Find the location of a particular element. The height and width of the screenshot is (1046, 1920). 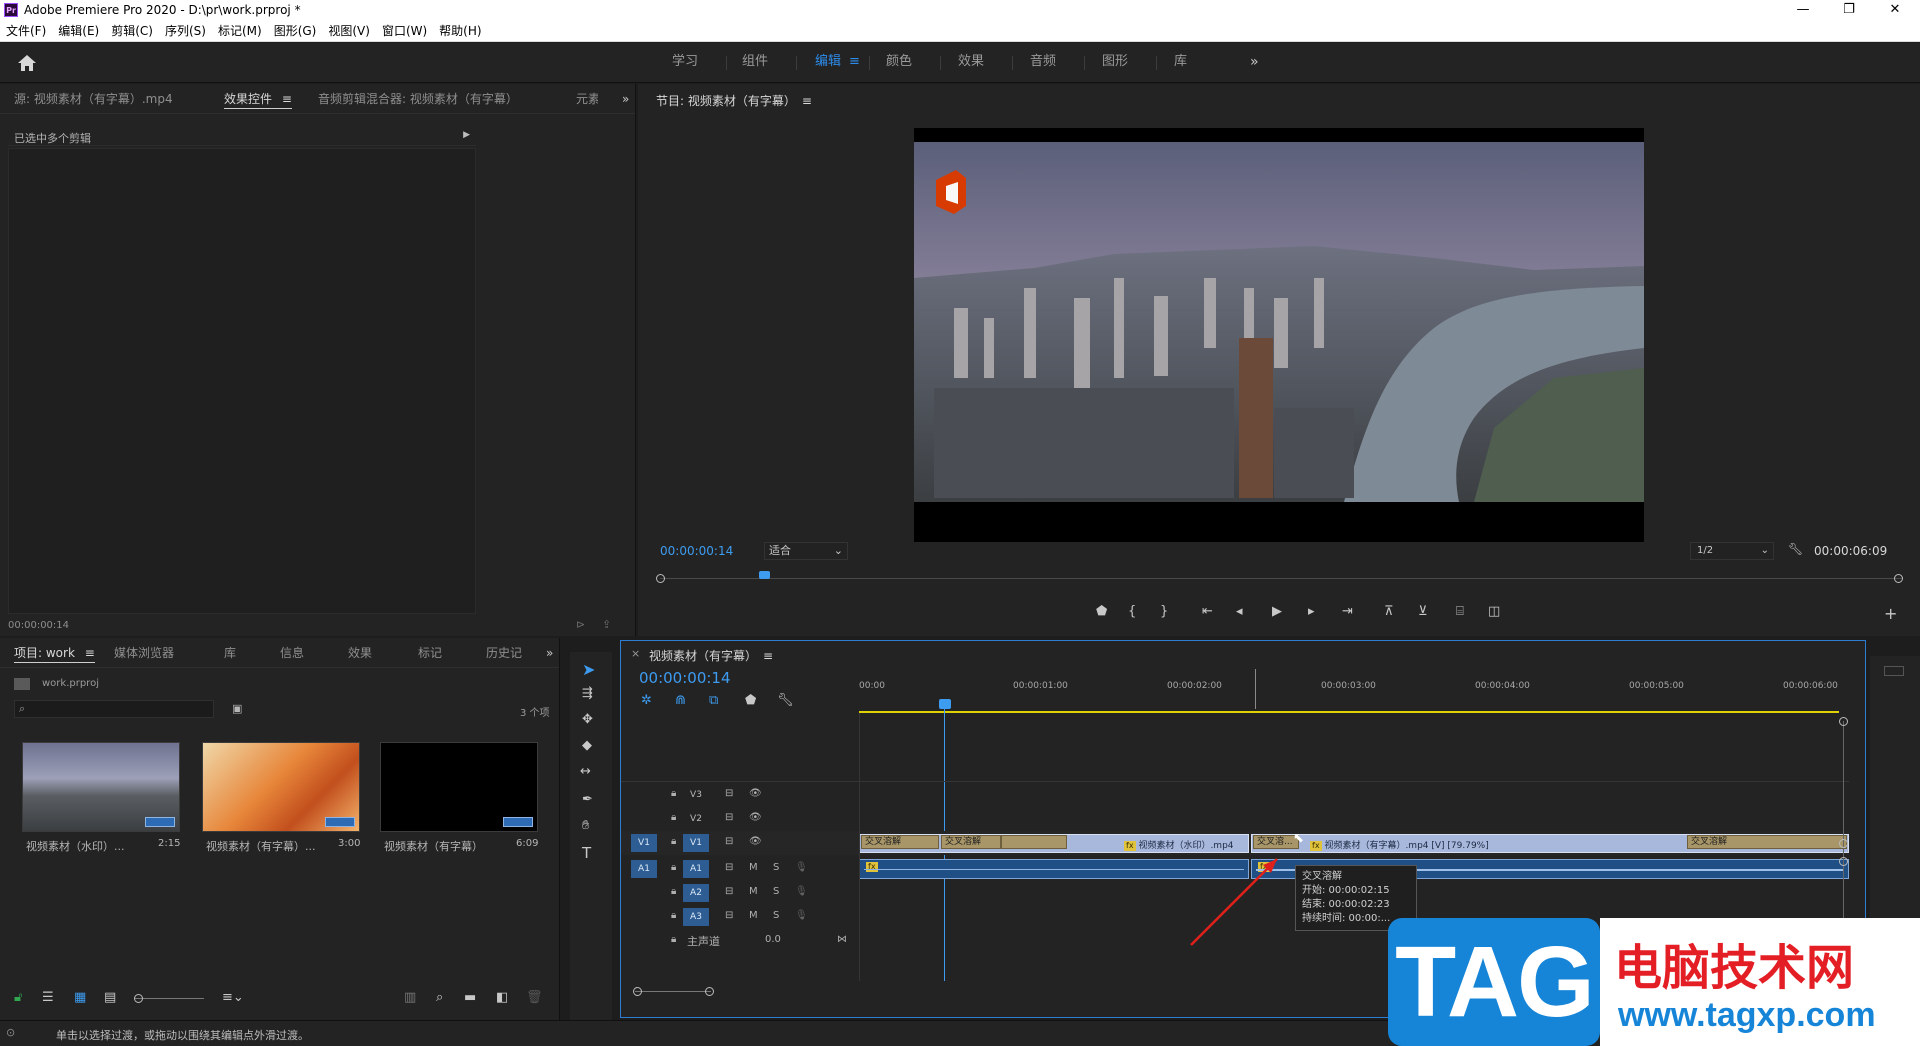

track-label-a3: A3 is located at coordinates (696, 917).